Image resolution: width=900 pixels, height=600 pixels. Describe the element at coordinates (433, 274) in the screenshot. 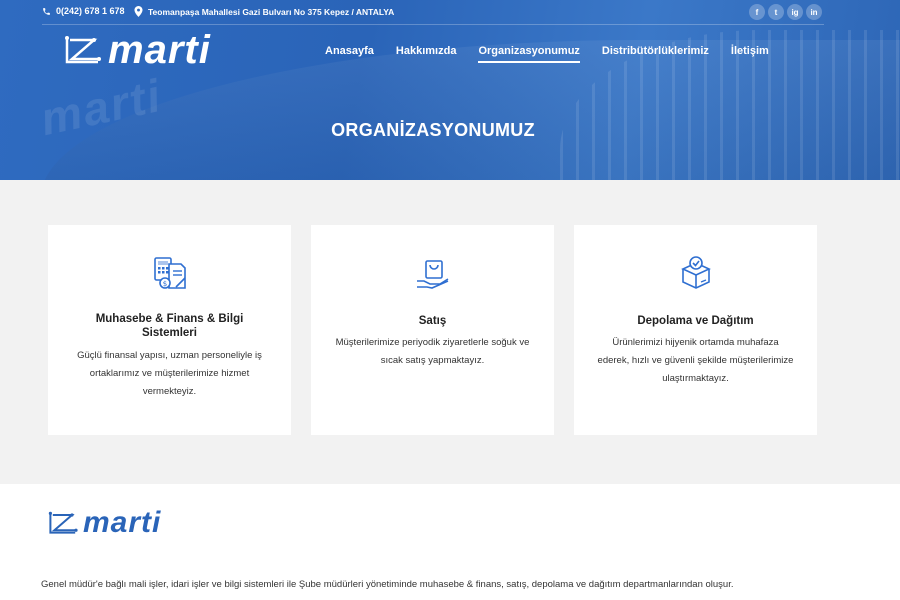

I see `shopping-bag-hand-icon` at that location.